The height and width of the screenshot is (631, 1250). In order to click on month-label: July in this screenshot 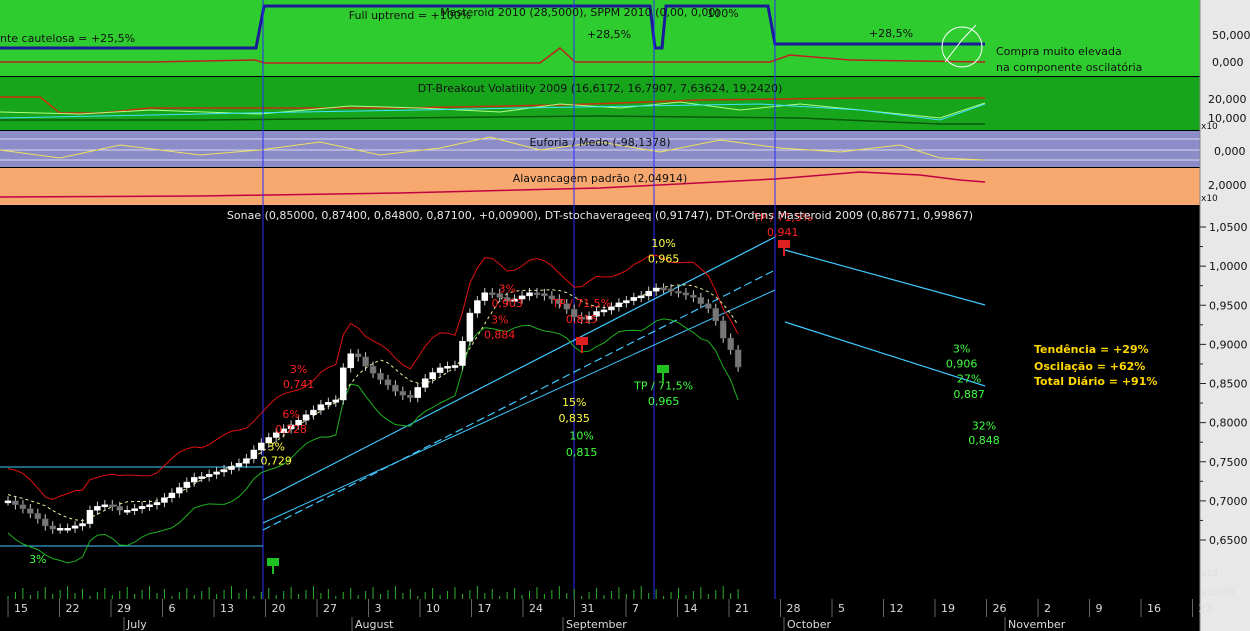, I will do `click(136, 624)`.